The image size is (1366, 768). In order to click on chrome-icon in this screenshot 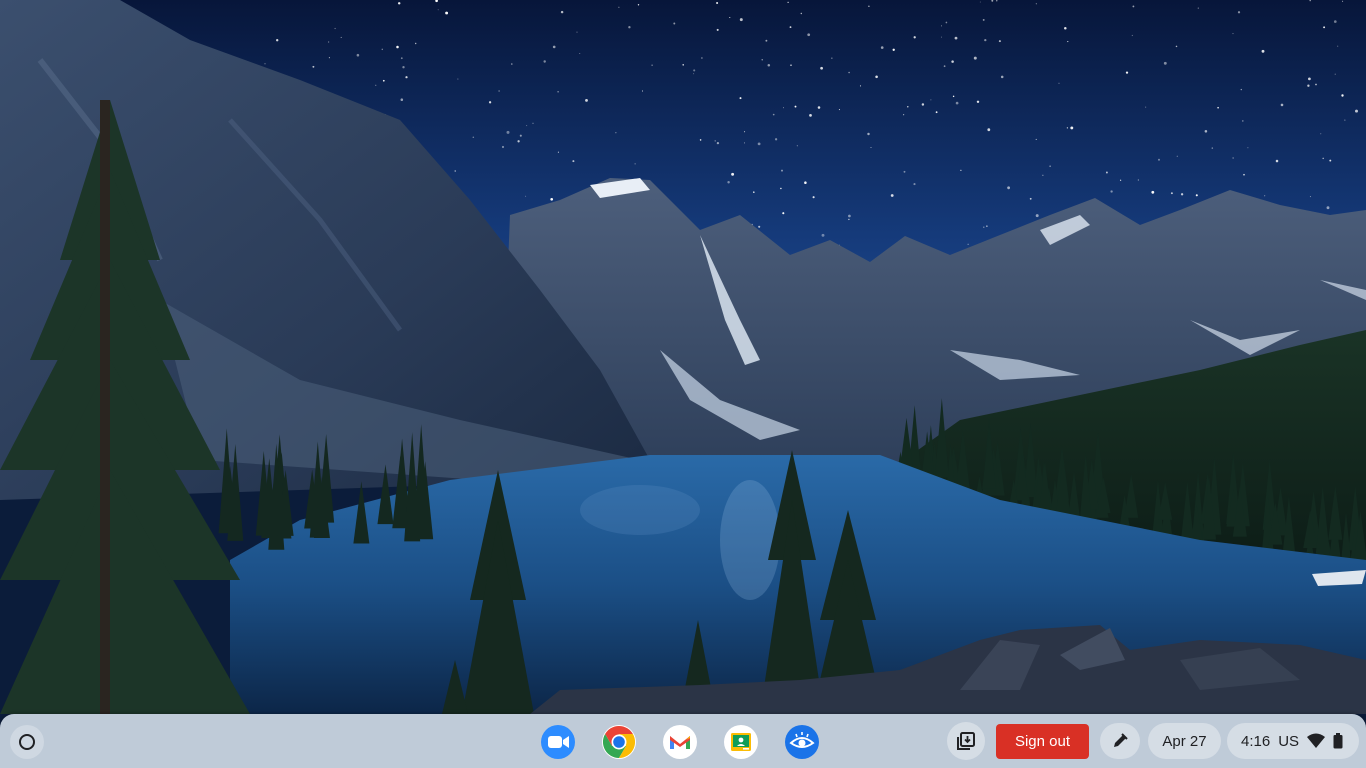, I will do `click(619, 742)`.